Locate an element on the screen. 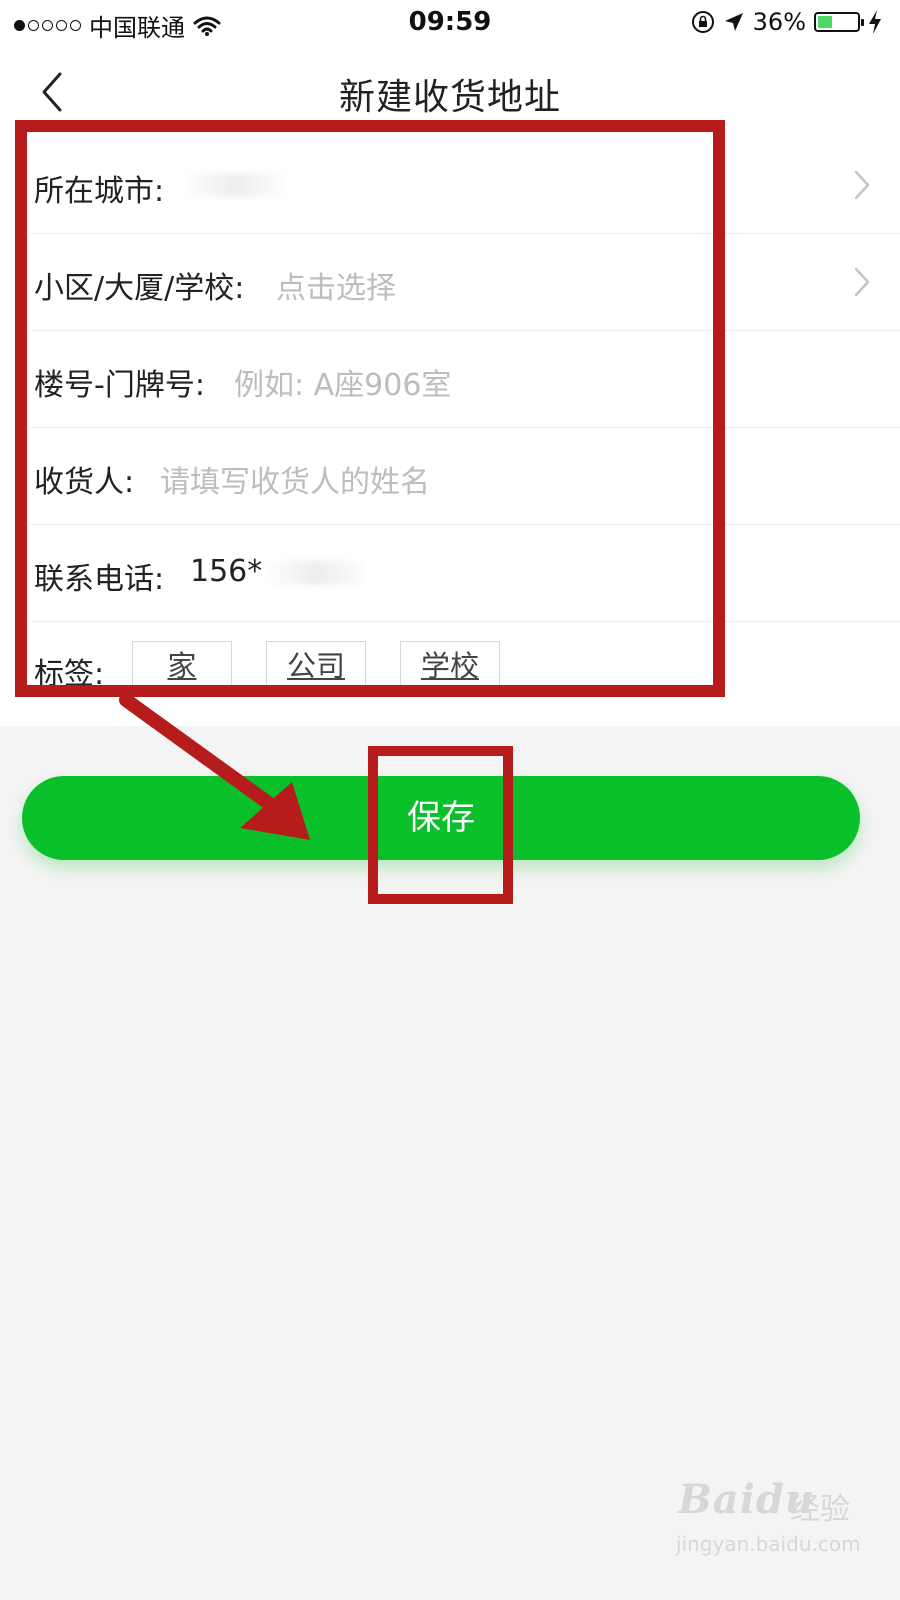 This screenshot has height=1600, width=900. receiver-label: 收货人: is located at coordinates (84, 482).